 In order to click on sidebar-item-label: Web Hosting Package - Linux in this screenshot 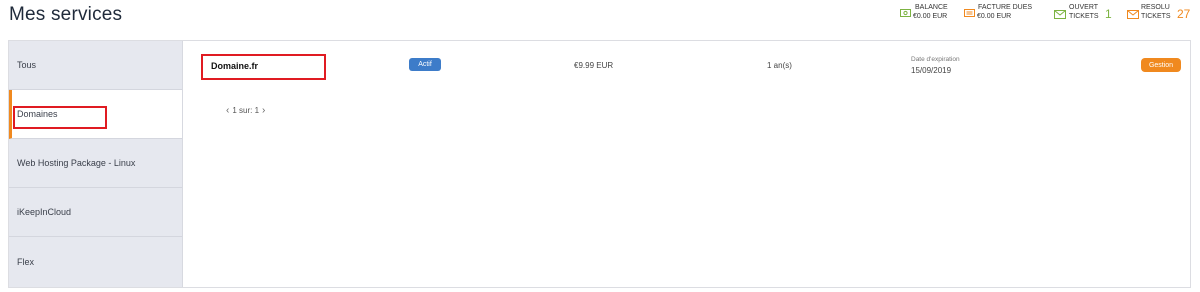, I will do `click(76, 163)`.